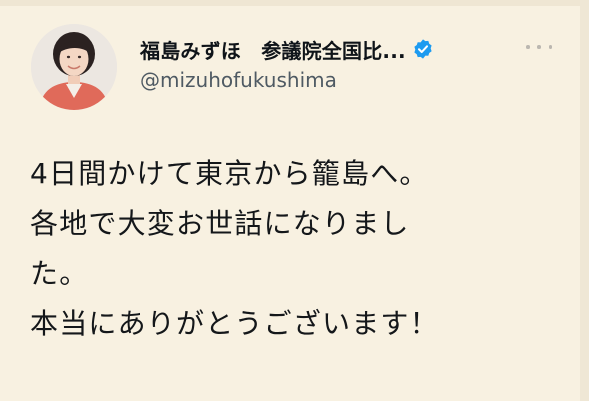 The height and width of the screenshot is (401, 589). What do you see at coordinates (59, 273) in the screenshot?
I see `tweet-text-line: た。` at bounding box center [59, 273].